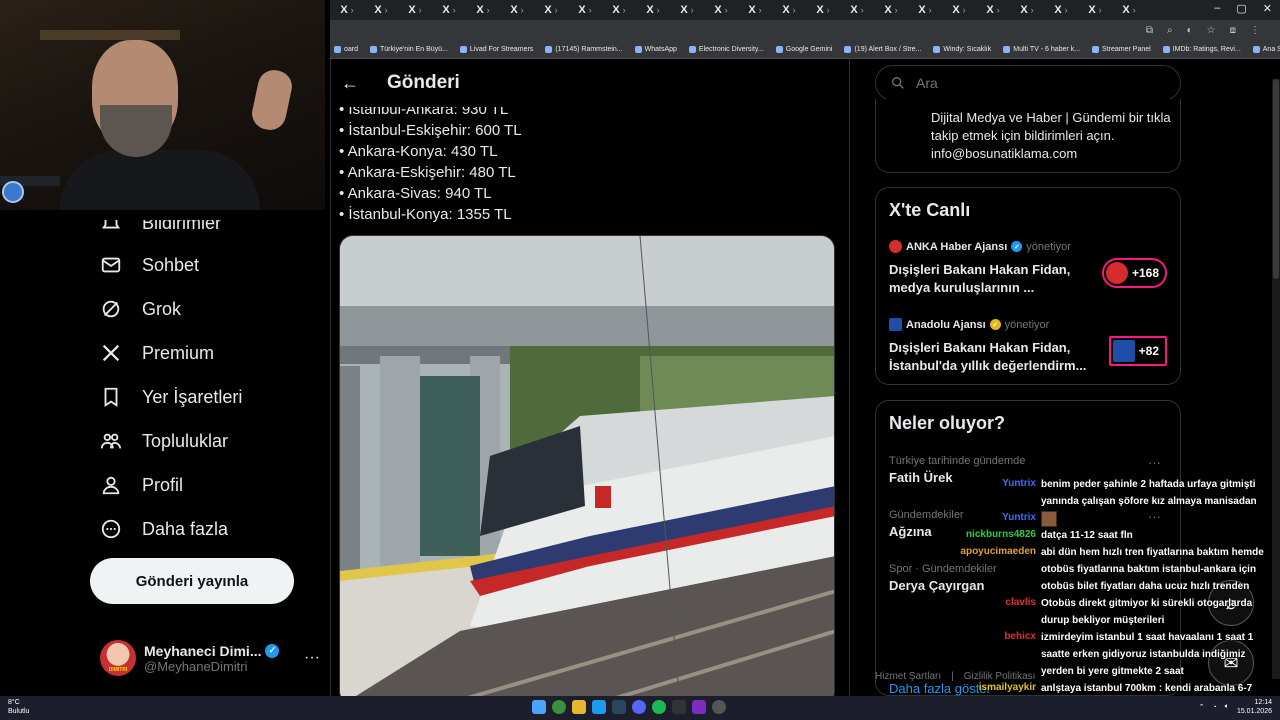 This screenshot has height=720, width=1280. I want to click on chat-username: ismailyaykir, so click(986, 687).